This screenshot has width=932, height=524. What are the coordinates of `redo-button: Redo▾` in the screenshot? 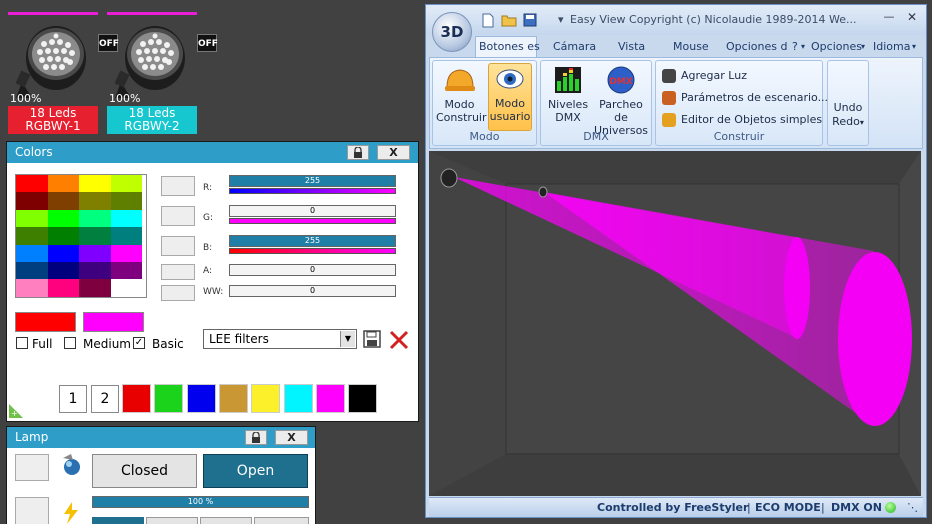 It's located at (848, 122).